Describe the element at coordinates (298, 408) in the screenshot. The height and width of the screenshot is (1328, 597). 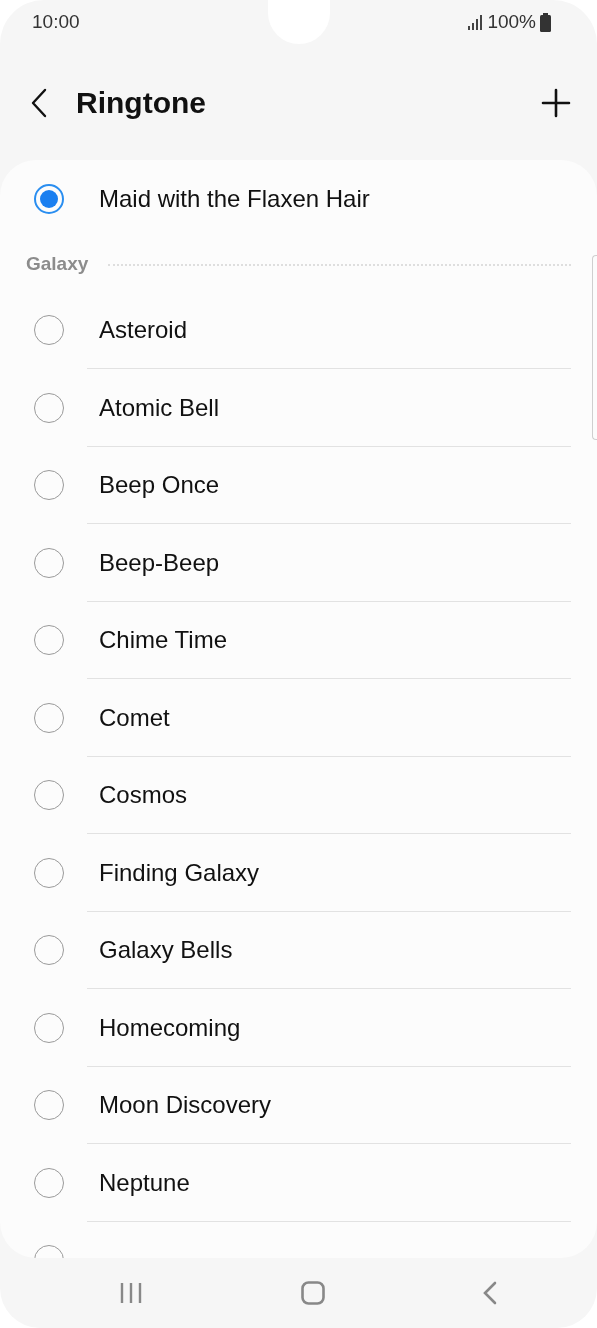
I see `ringtone-item: Atomic Bell` at that location.